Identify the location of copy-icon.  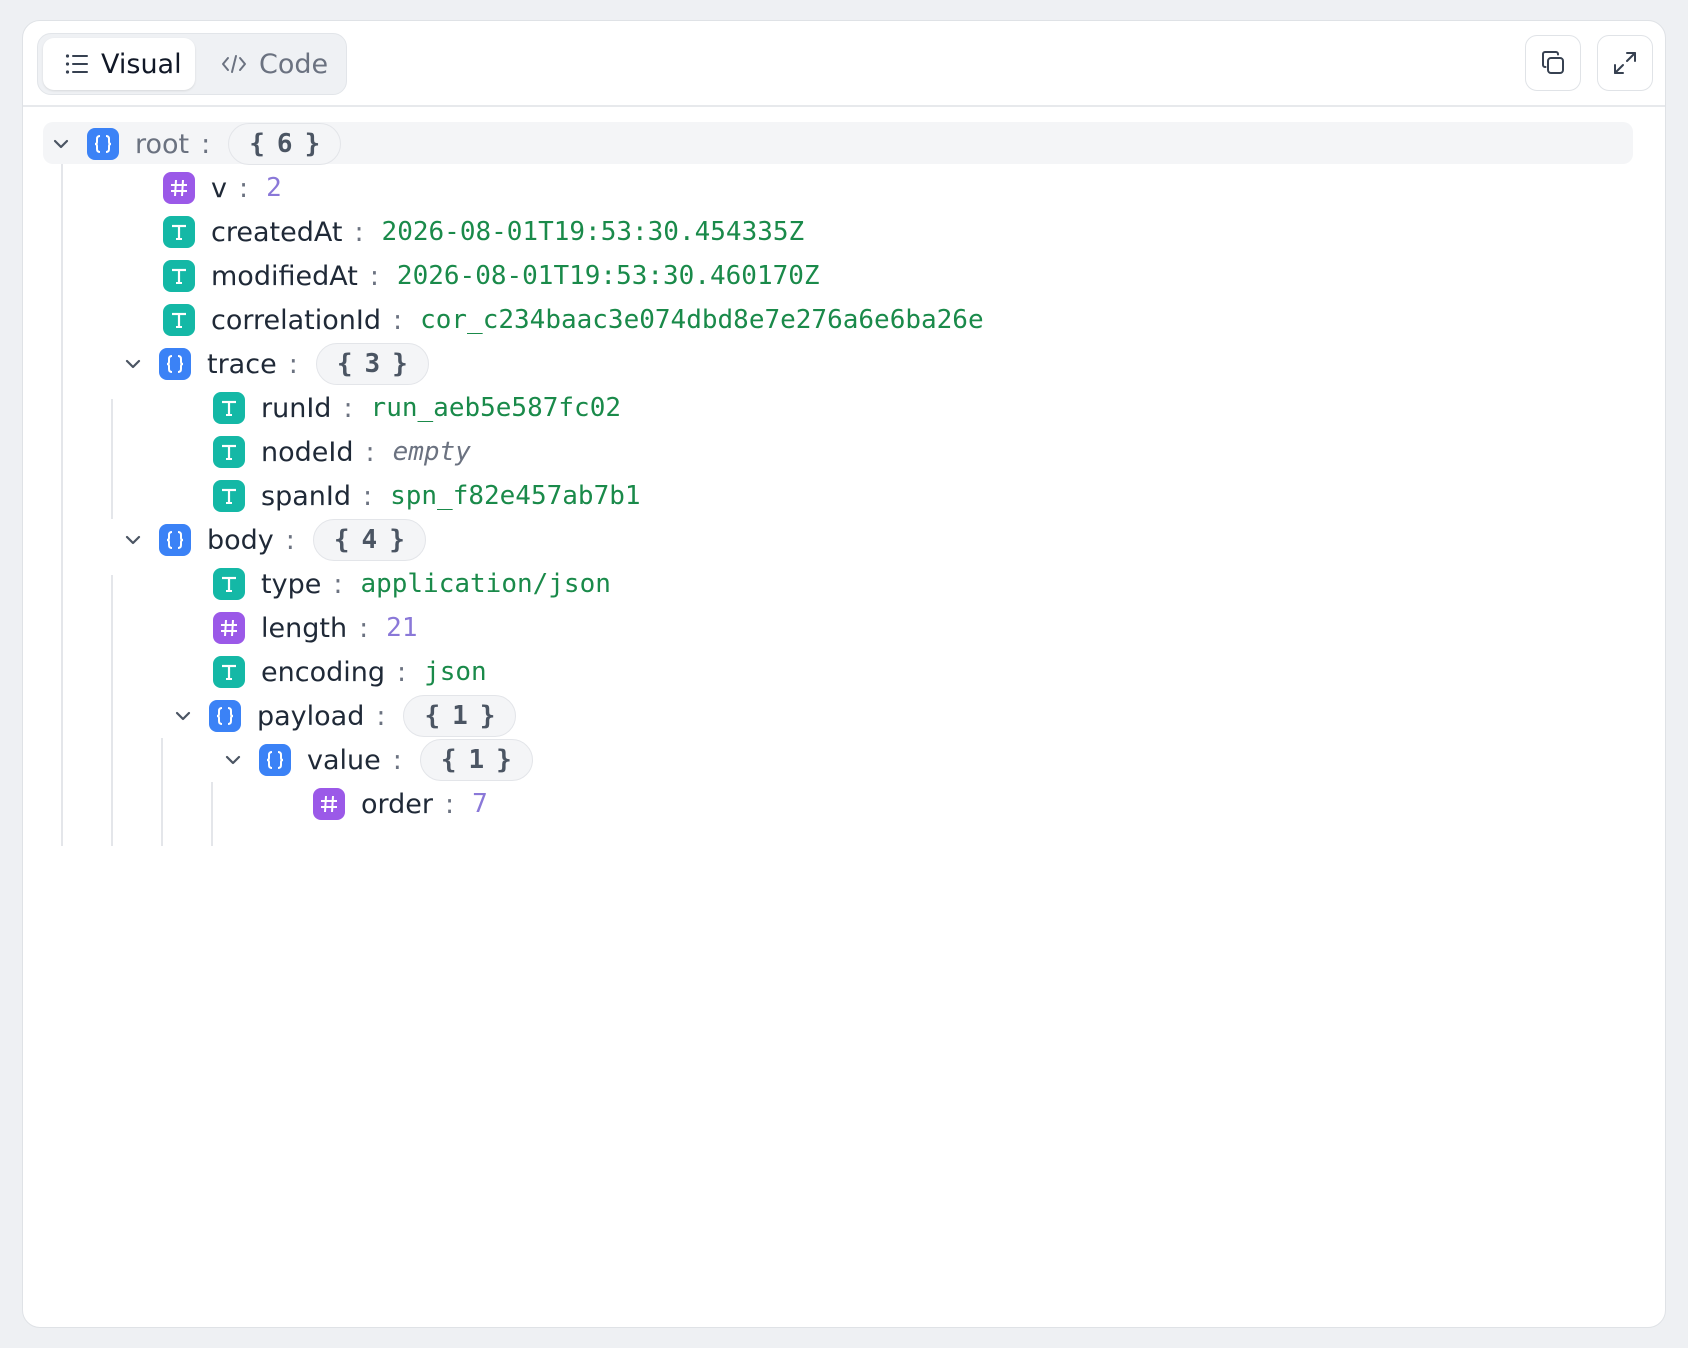
(1553, 62).